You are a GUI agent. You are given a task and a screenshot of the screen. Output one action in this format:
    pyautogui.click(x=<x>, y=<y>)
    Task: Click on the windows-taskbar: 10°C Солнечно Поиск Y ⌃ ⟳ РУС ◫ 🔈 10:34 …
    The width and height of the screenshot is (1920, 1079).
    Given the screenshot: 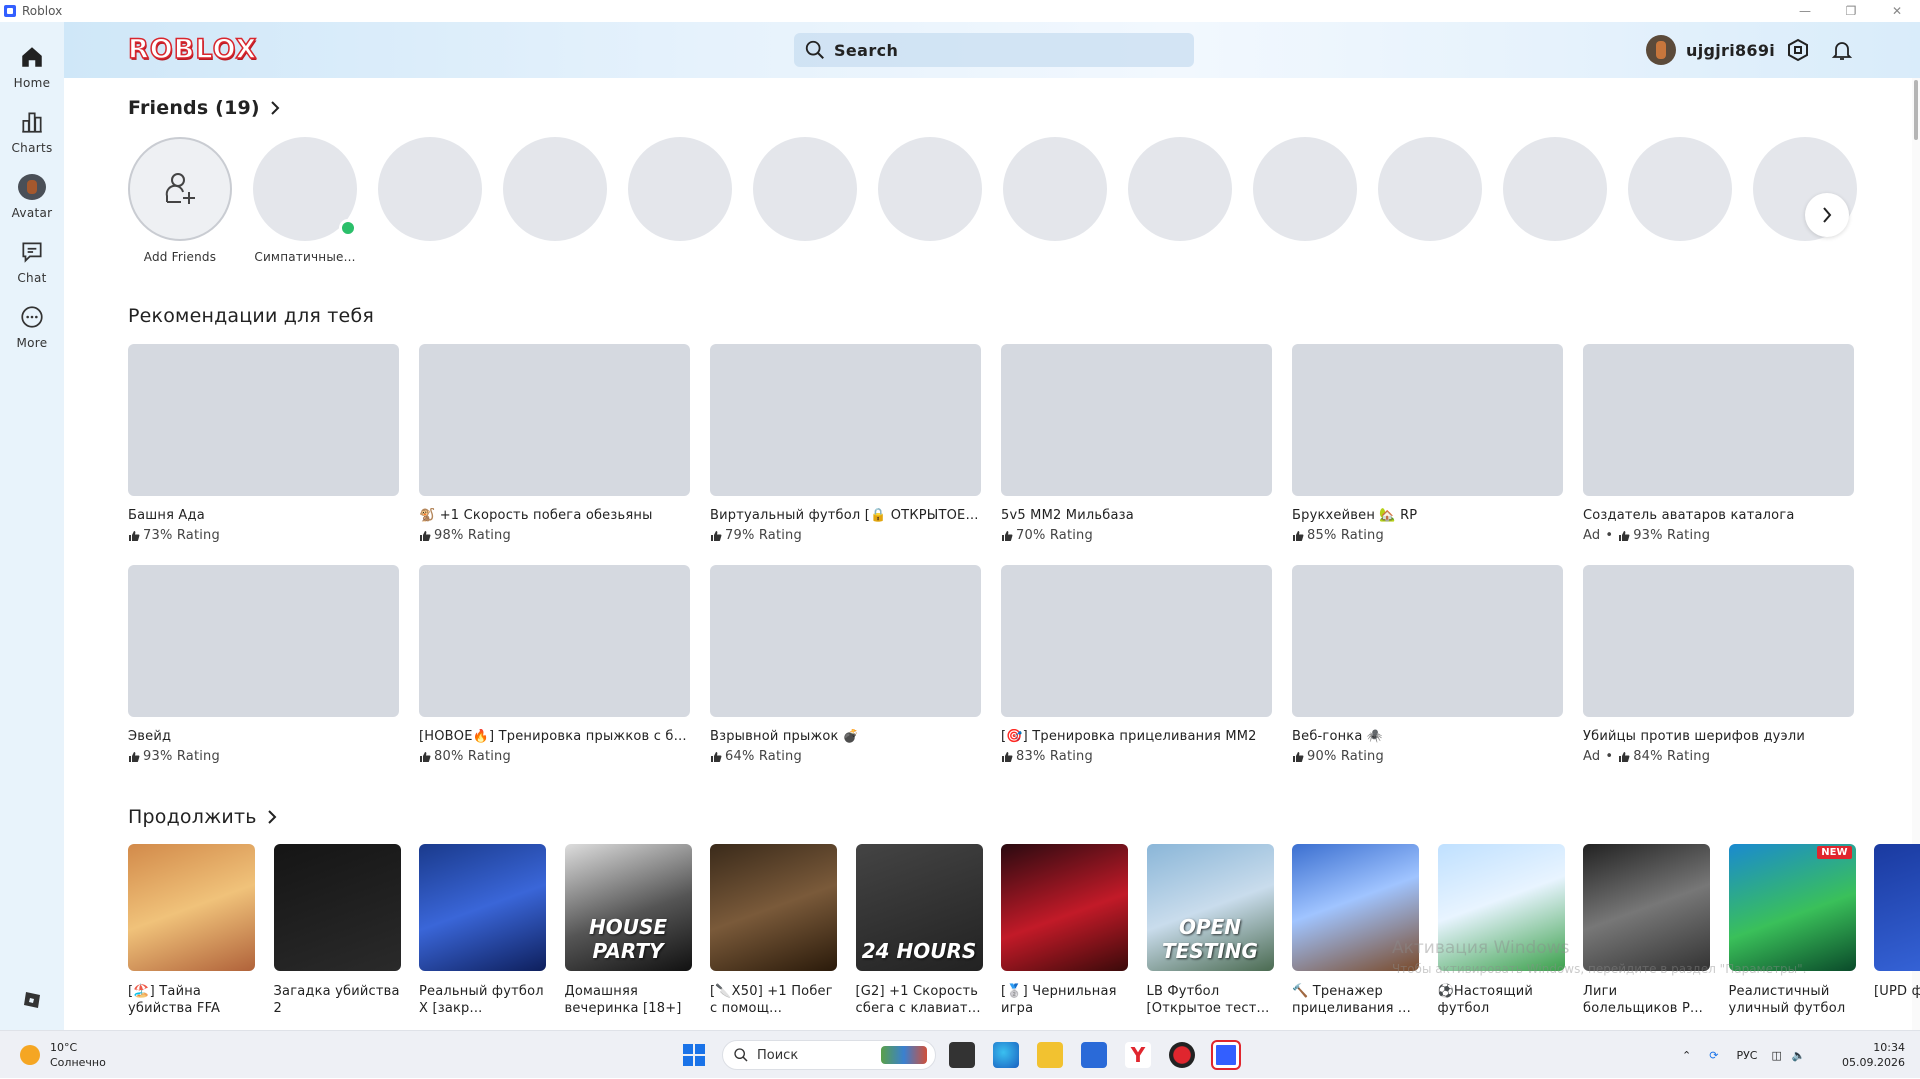 What is the action you would take?
    pyautogui.click(x=960, y=1054)
    